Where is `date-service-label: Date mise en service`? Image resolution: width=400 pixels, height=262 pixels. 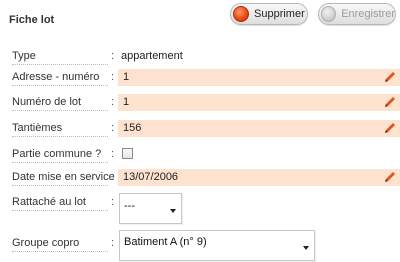 date-service-label: Date mise en service is located at coordinates (63, 178).